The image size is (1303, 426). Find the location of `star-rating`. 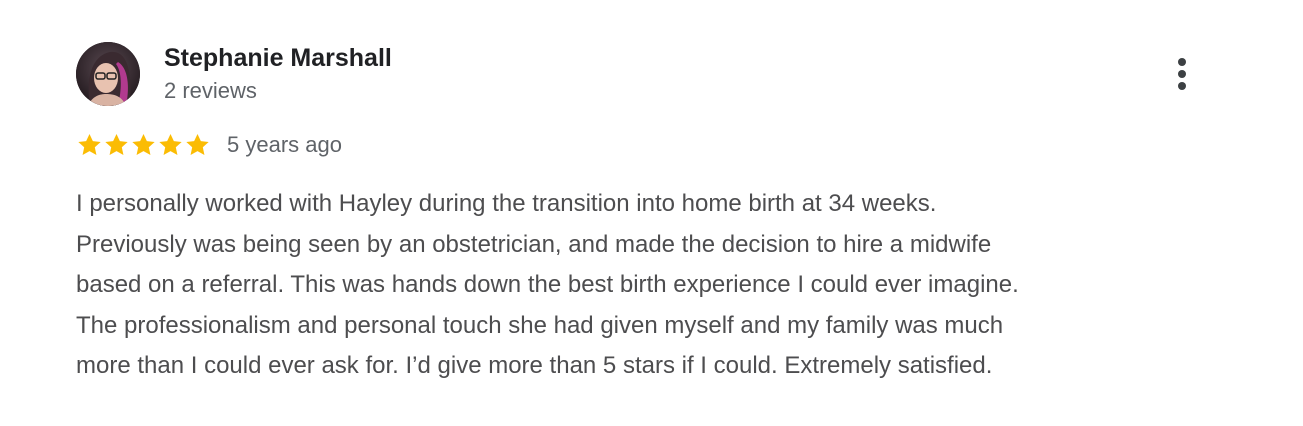

star-rating is located at coordinates (143, 145).